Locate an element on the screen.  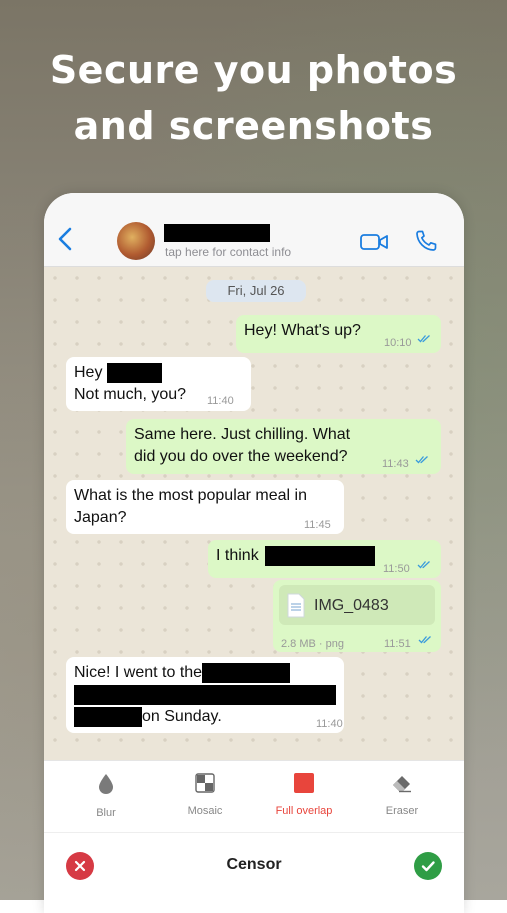
chat-header: tap here for contact info is located at coordinates (254, 230).